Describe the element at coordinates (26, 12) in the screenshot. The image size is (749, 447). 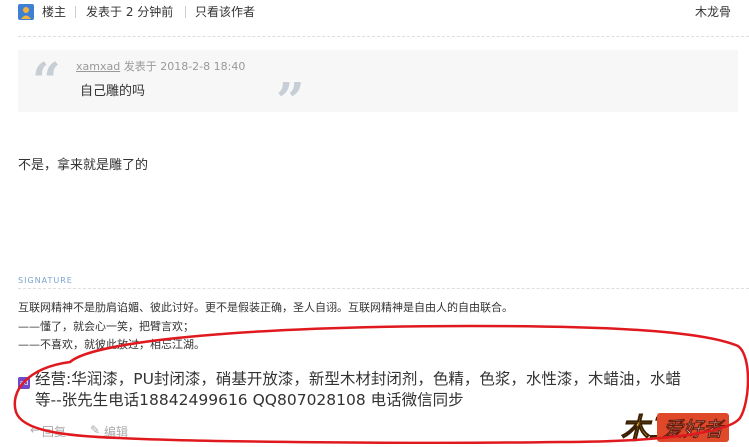
I see `user-icon` at that location.